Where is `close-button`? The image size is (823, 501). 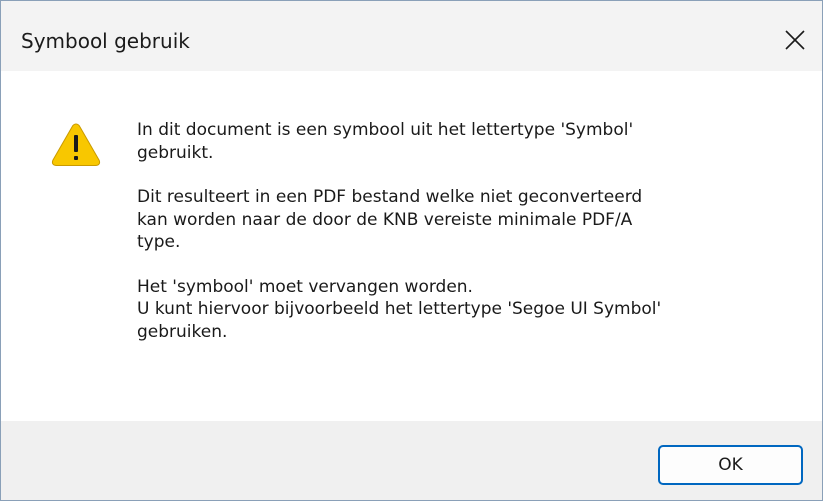
close-button is located at coordinates (796, 40).